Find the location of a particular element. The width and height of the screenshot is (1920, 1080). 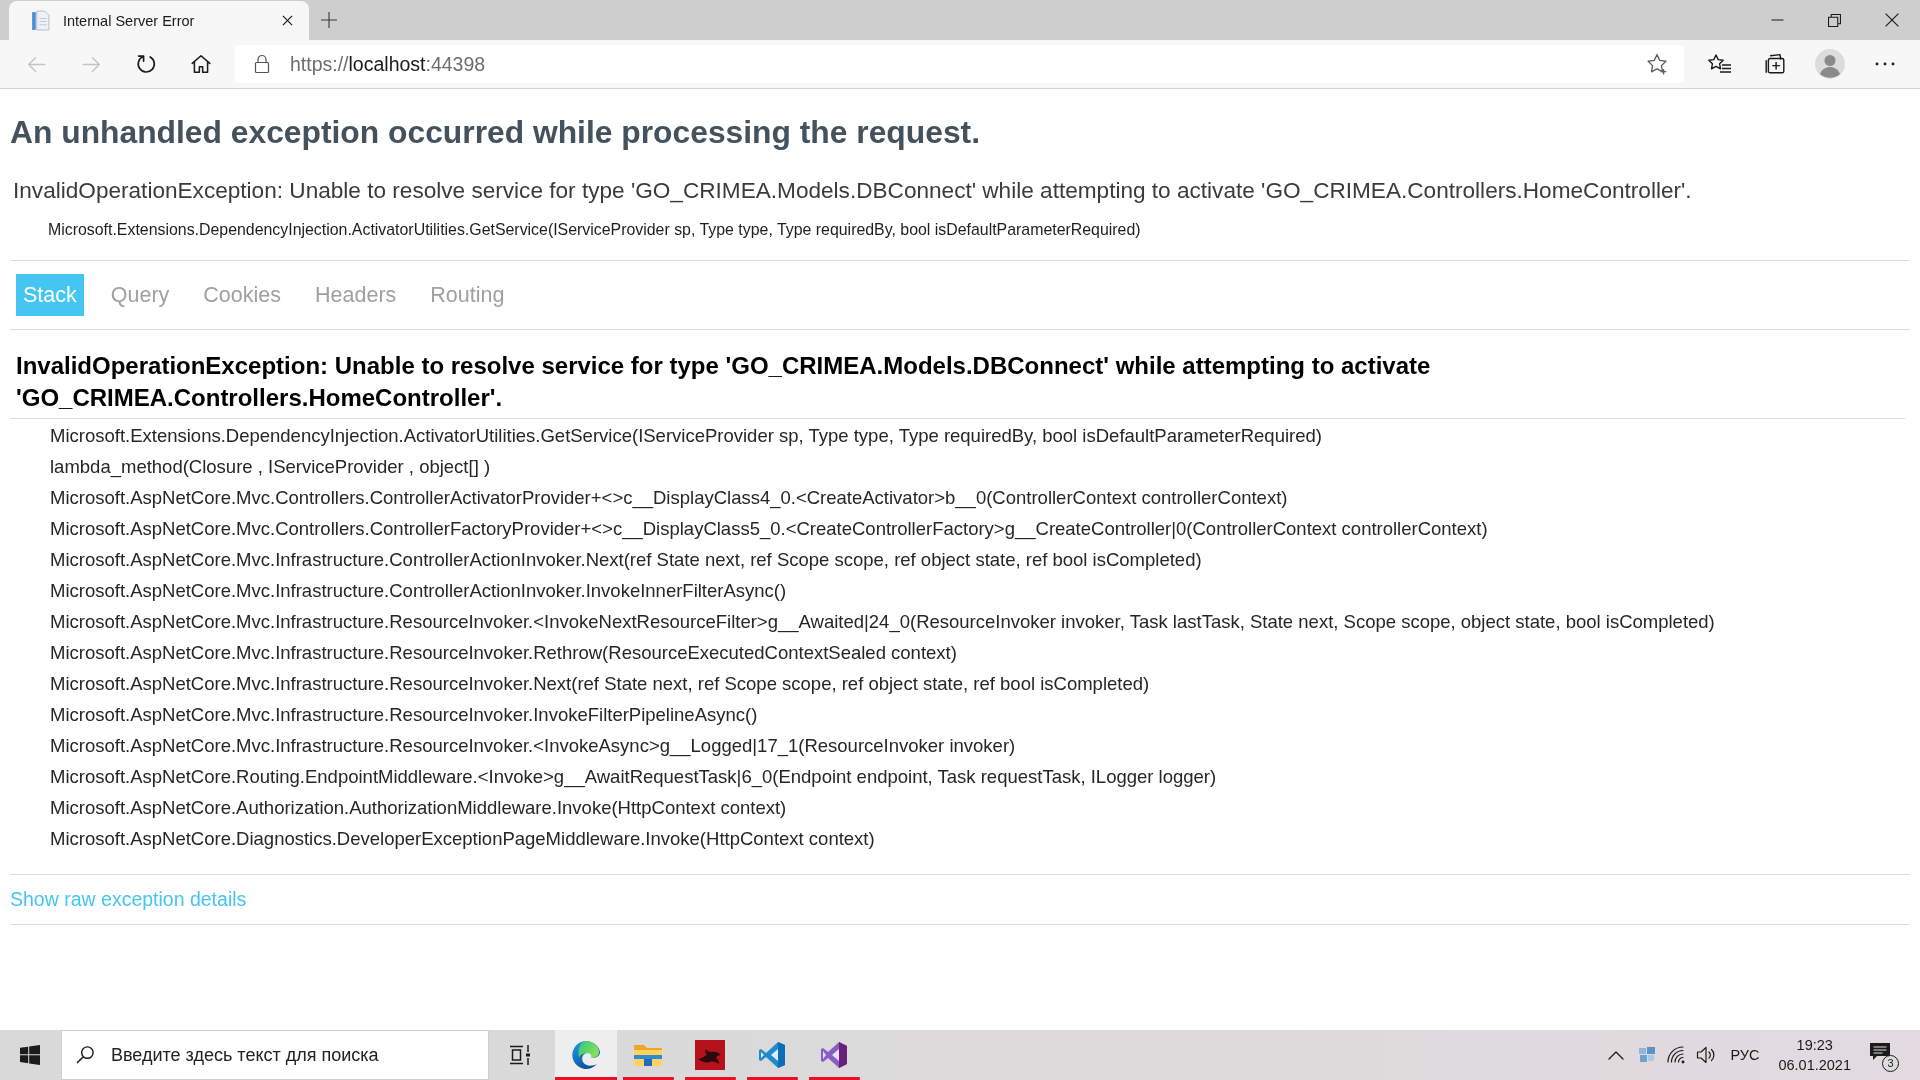

windows-logo-icon is located at coordinates (30, 1055).